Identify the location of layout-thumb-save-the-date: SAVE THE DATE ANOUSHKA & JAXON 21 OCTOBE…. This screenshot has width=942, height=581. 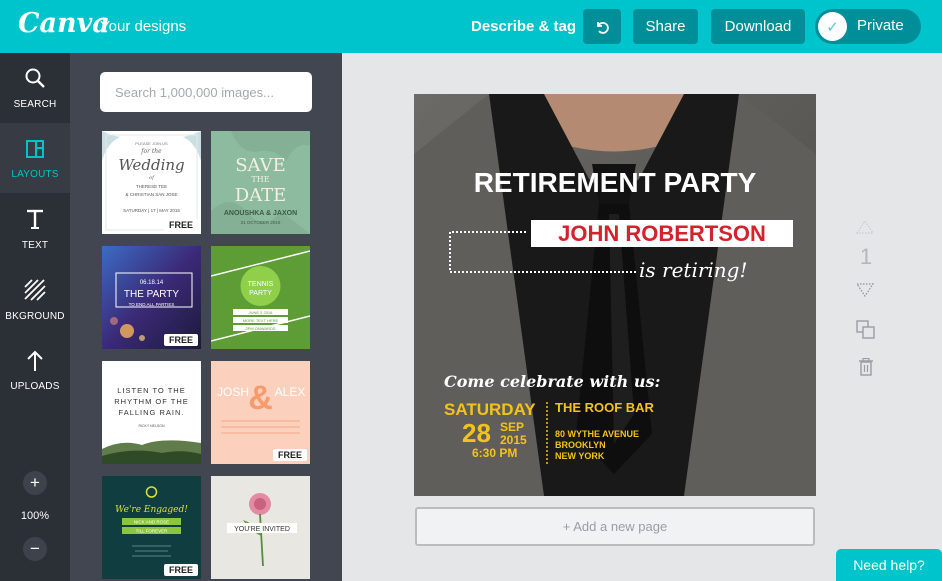
(260, 182).